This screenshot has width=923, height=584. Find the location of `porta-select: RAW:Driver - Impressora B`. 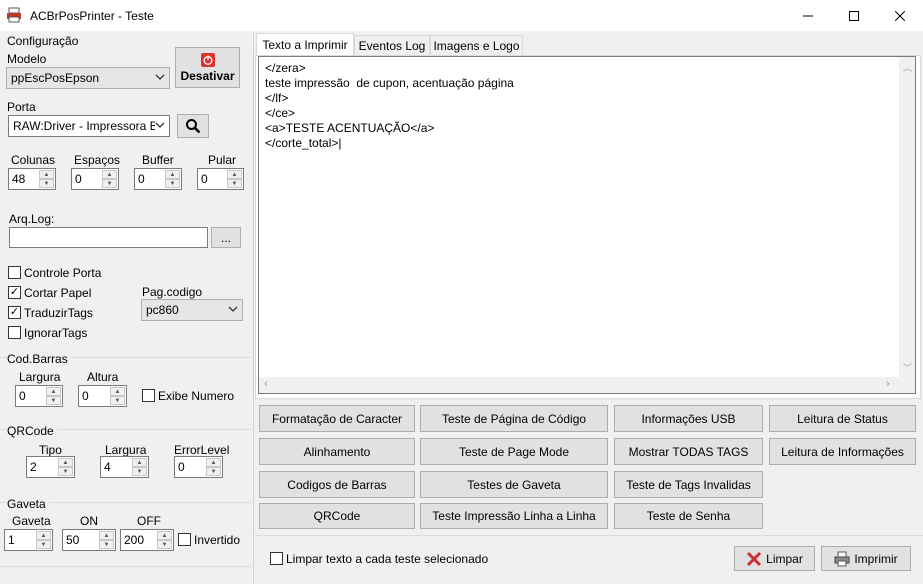

porta-select: RAW:Driver - Impressora B is located at coordinates (89, 126).